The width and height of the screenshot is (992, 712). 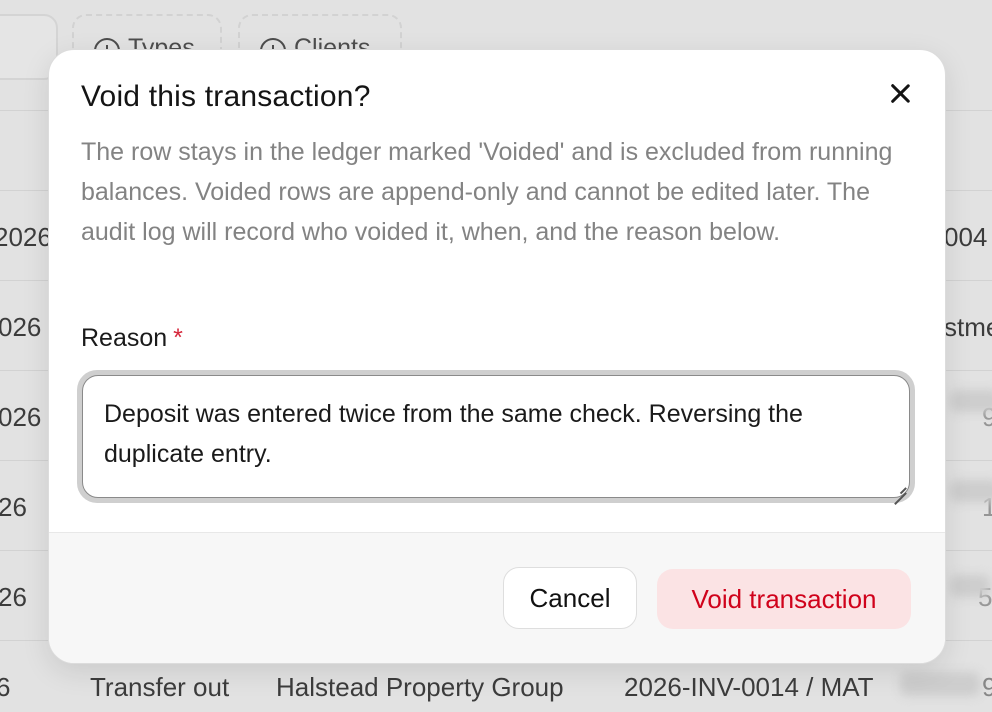 What do you see at coordinates (900, 93) in the screenshot?
I see `close-icon` at bounding box center [900, 93].